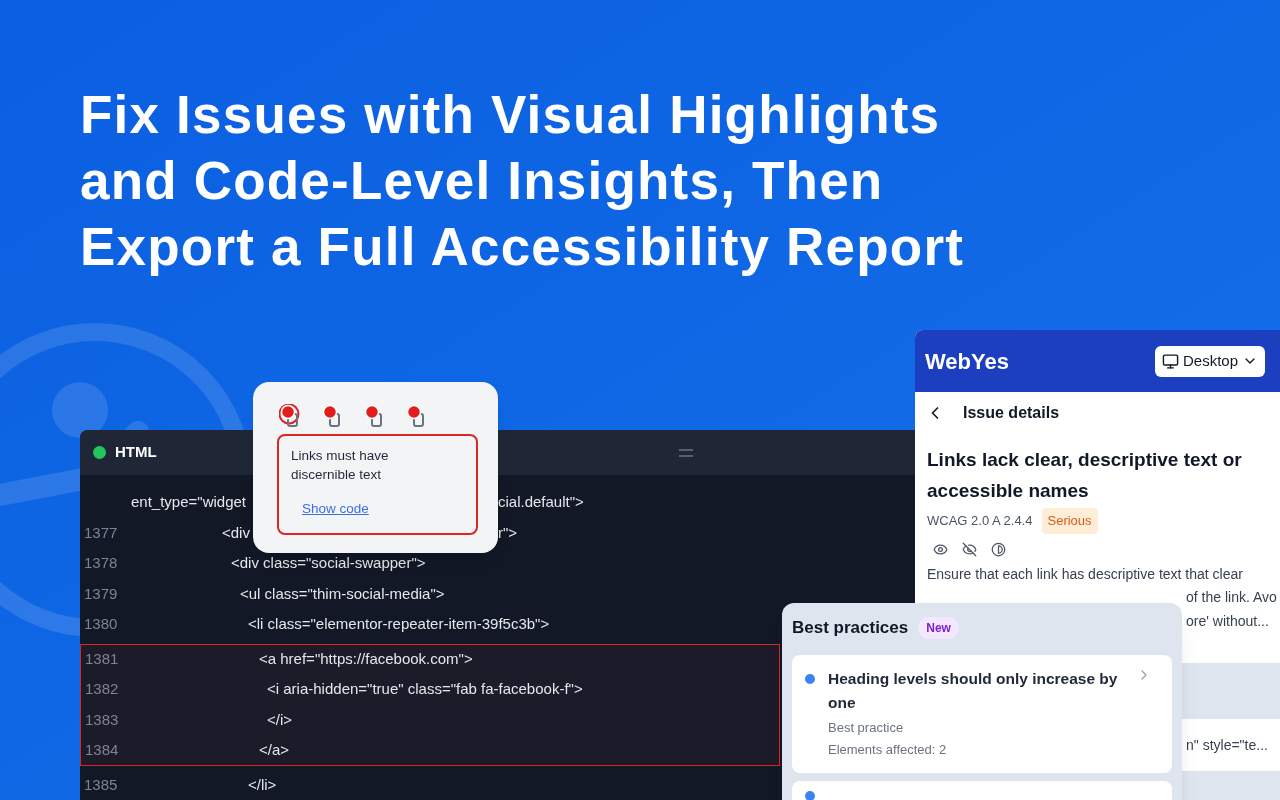  Describe the element at coordinates (980, 521) in the screenshot. I see `wcag-criterion: WCAG 2.0 A 2.4.4` at that location.